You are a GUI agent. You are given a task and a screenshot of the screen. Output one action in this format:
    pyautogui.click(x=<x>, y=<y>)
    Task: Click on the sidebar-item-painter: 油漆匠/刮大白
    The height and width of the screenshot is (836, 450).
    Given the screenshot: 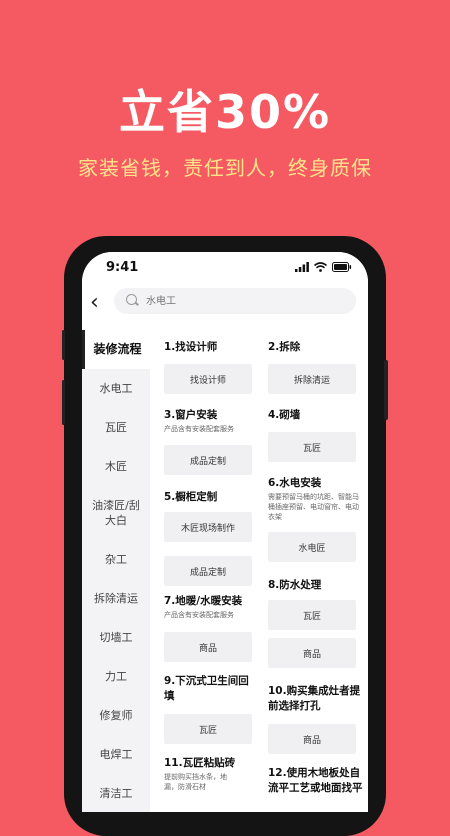 What is the action you would take?
    pyautogui.click(x=116, y=513)
    